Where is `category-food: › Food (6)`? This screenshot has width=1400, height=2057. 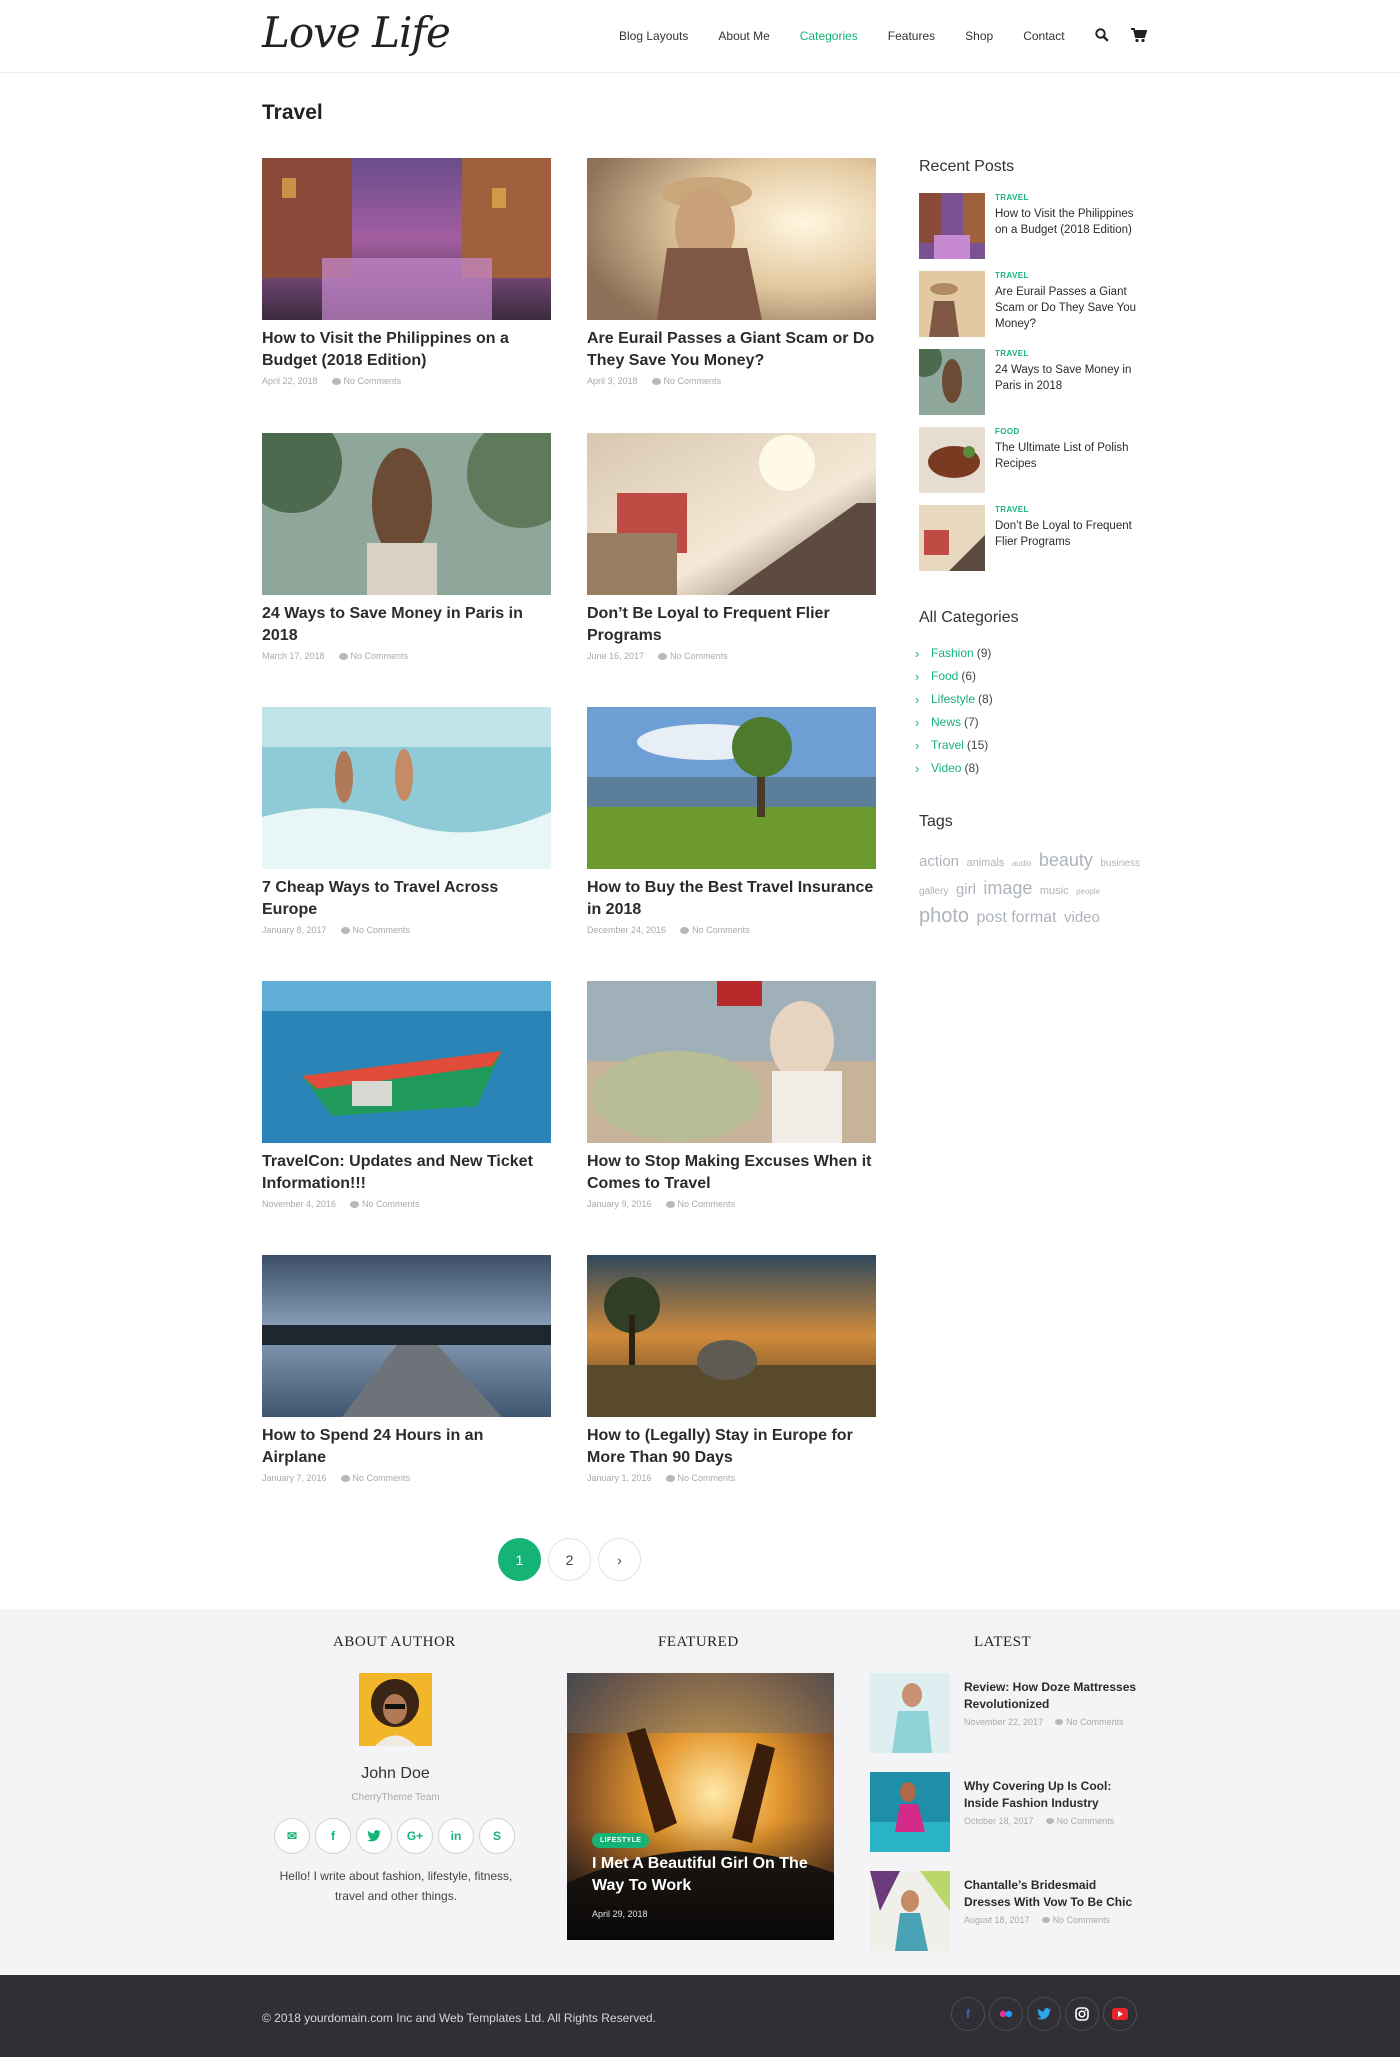 category-food: › Food (6) is located at coordinates (954, 676).